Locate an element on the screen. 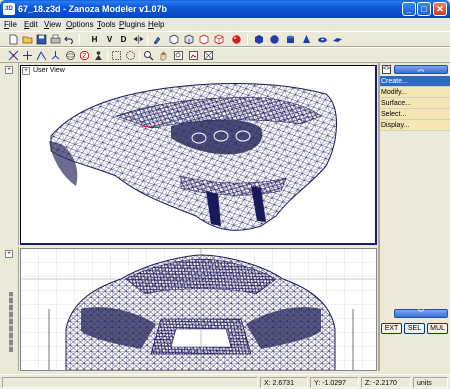  minimize-button: _ is located at coordinates (409, 9).